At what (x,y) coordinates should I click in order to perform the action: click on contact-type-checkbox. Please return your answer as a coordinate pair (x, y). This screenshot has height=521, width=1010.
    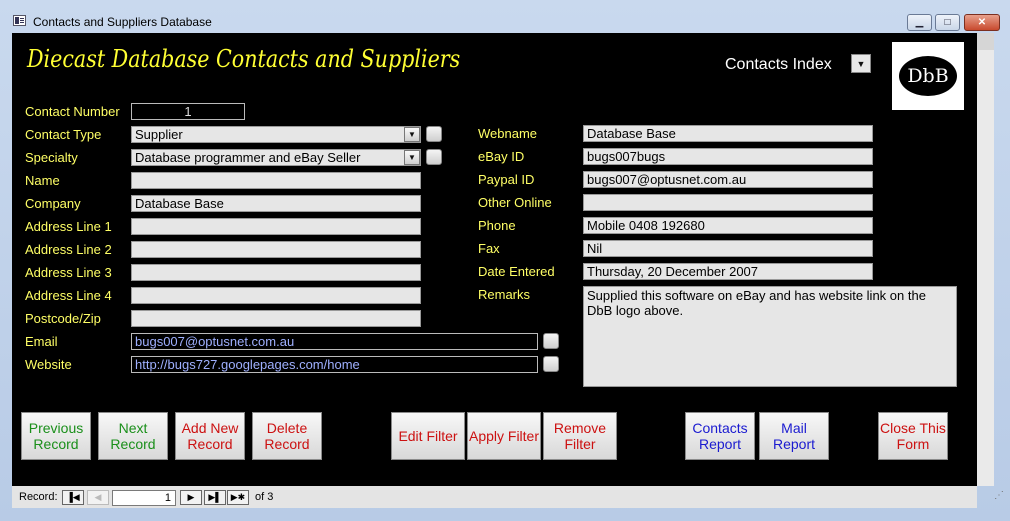
    Looking at the image, I should click on (434, 134).